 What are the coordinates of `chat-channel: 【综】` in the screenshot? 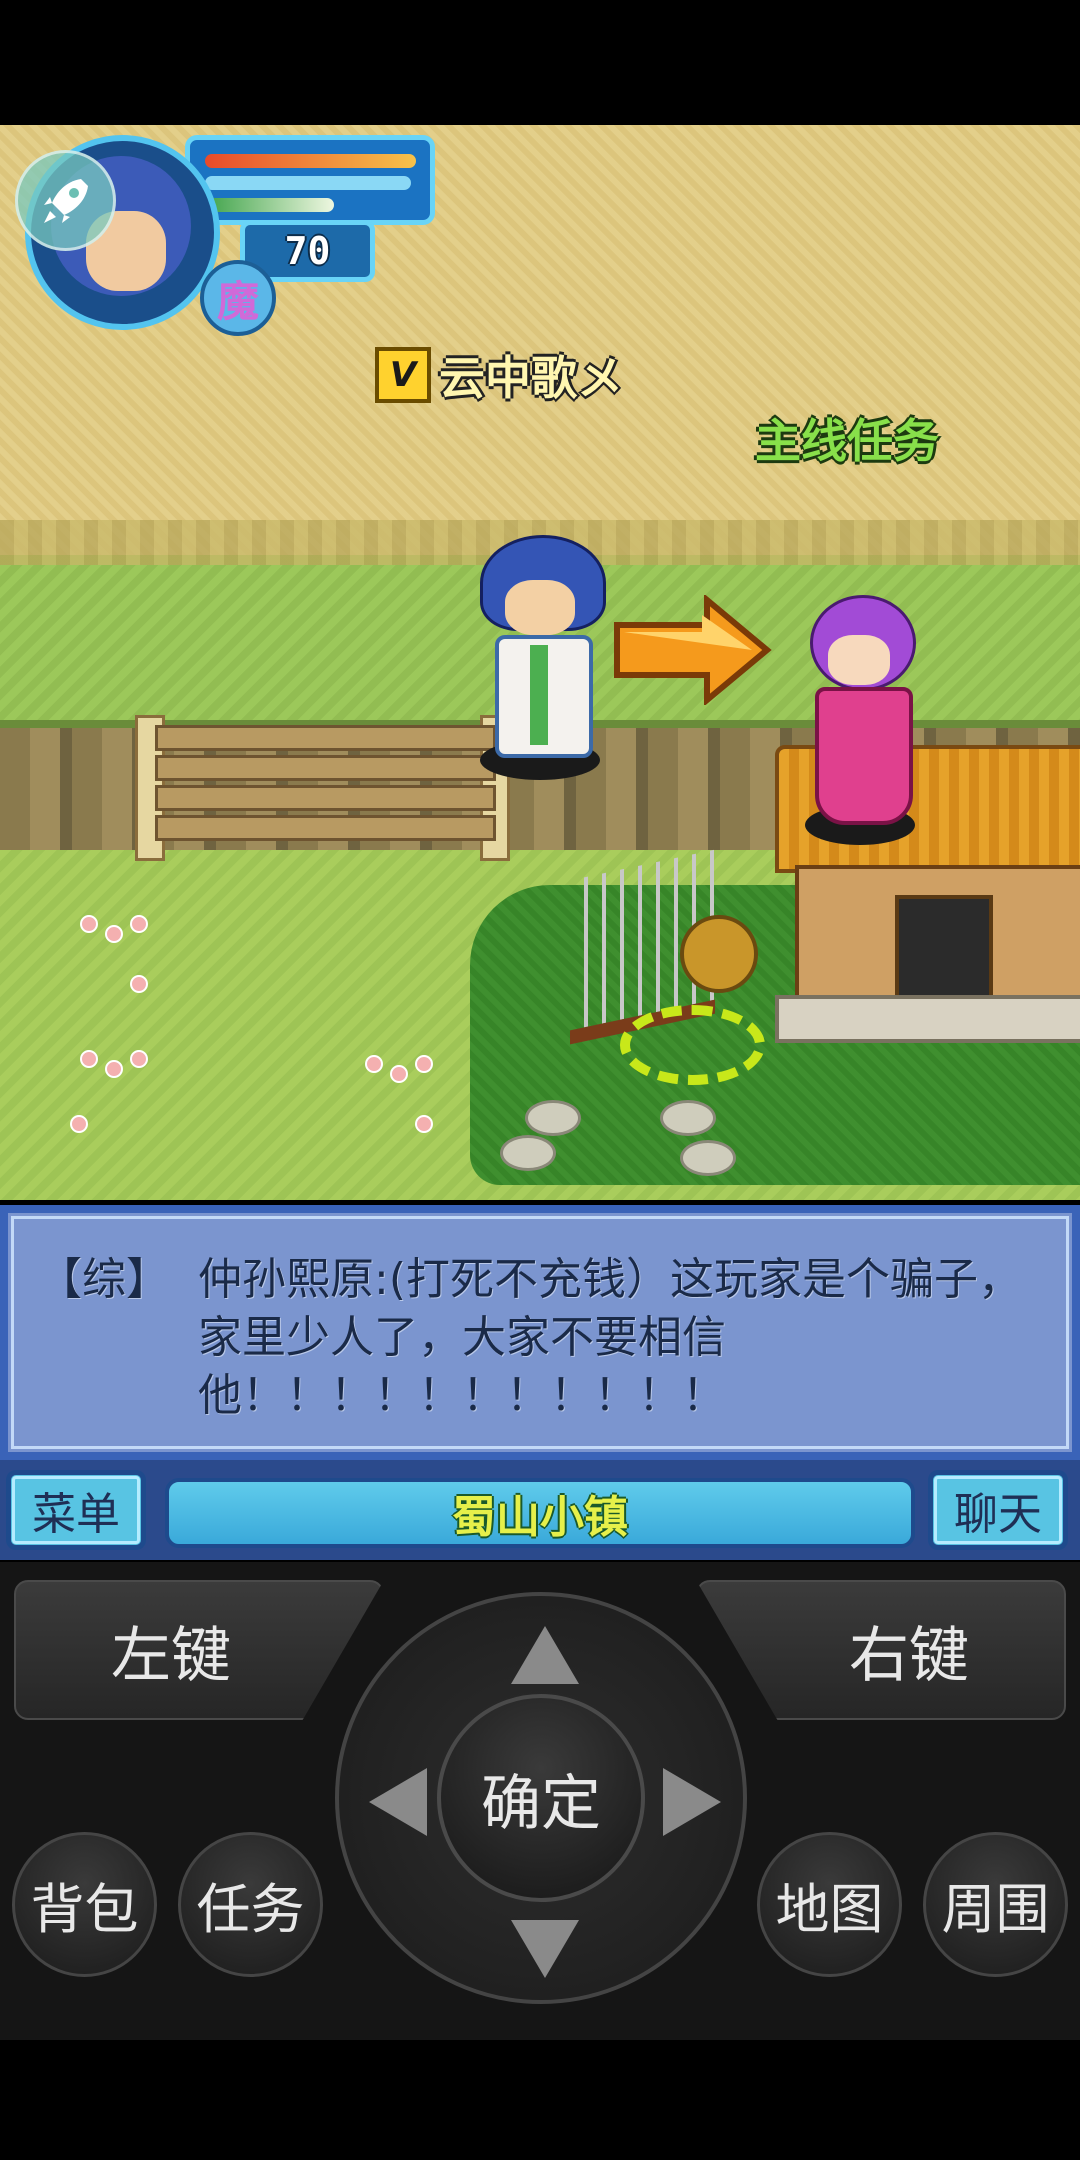 It's located at (104, 1279).